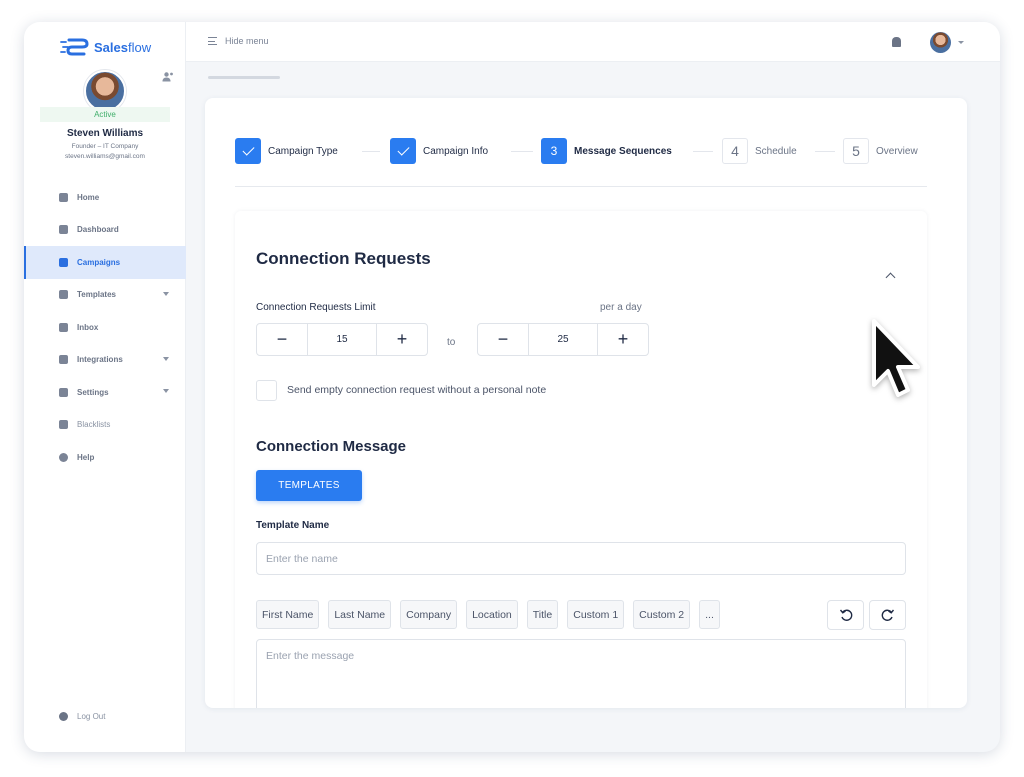 The width and height of the screenshot is (1024, 777). I want to click on step-message-sequences: 3 Message Sequences, so click(606, 151).